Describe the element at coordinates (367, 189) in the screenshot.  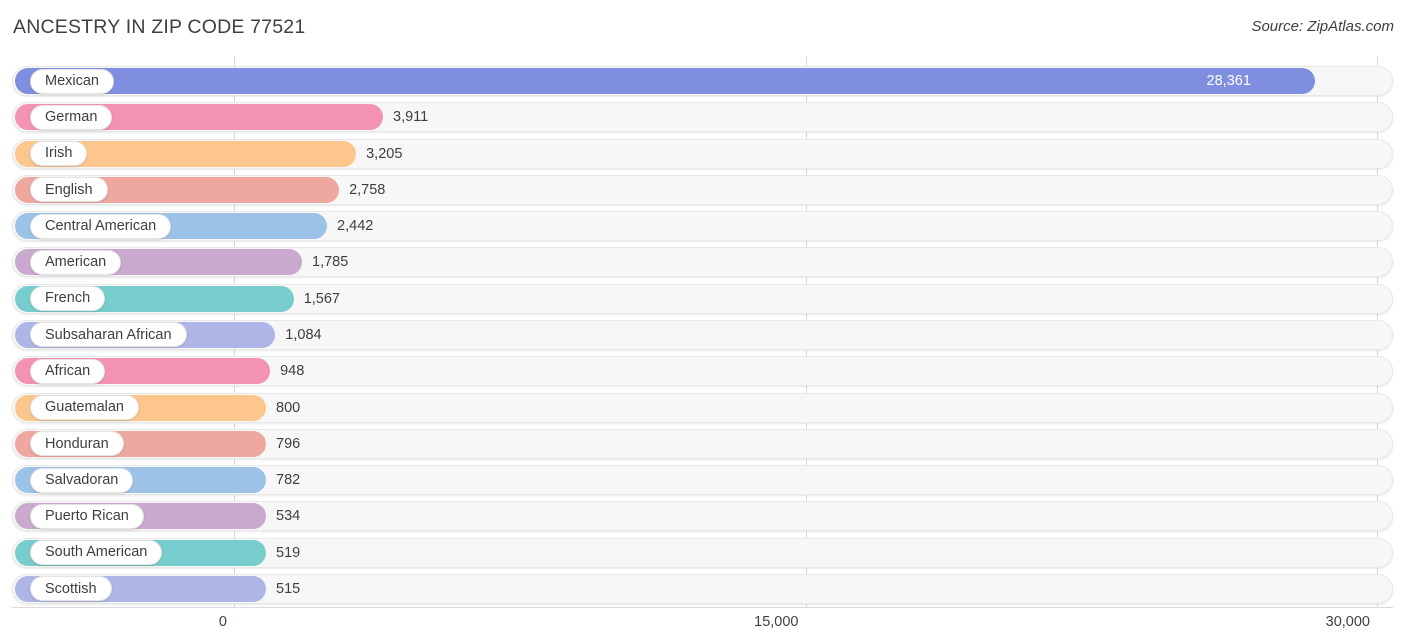
I see `bar-value-label: 2,758` at that location.